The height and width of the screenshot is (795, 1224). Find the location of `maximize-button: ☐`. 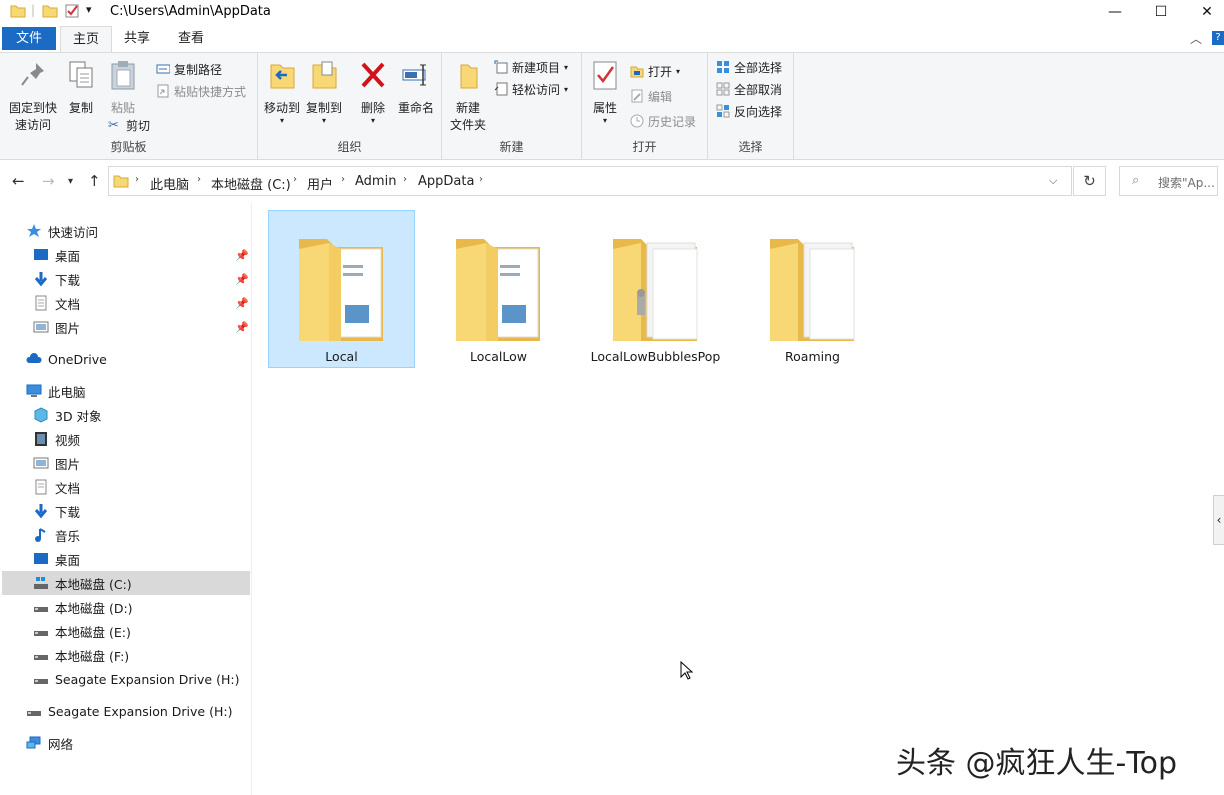

maximize-button: ☐ is located at coordinates (1161, 12).